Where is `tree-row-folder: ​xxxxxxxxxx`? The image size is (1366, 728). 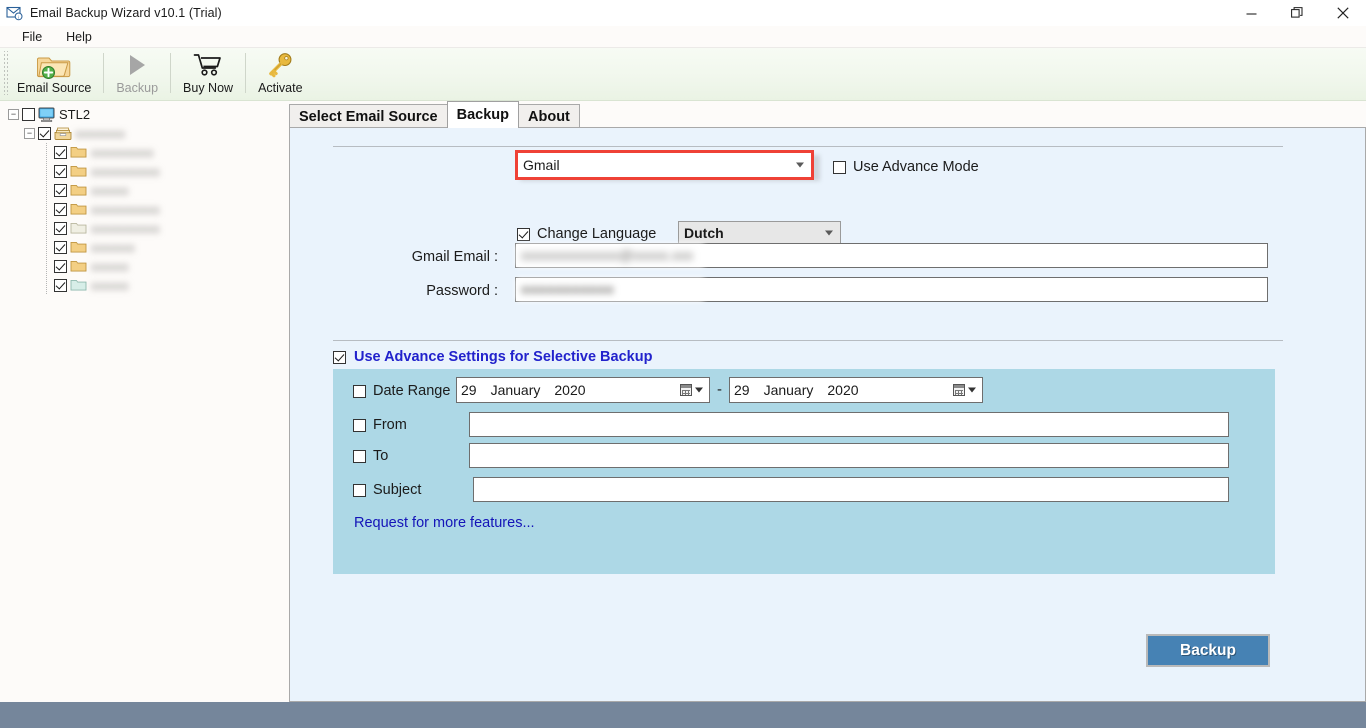 tree-row-folder: ​xxxxxxxxxx is located at coordinates (146, 152).